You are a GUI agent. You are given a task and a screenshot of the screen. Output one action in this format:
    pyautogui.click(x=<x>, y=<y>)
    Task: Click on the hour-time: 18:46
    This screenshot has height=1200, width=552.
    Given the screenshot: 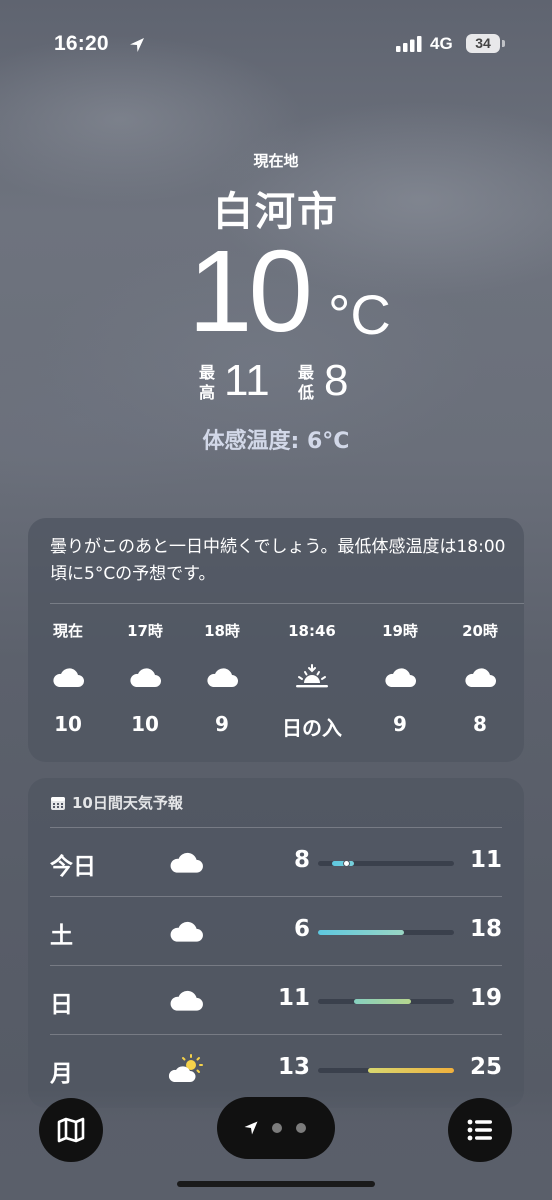 What is the action you would take?
    pyautogui.click(x=312, y=631)
    